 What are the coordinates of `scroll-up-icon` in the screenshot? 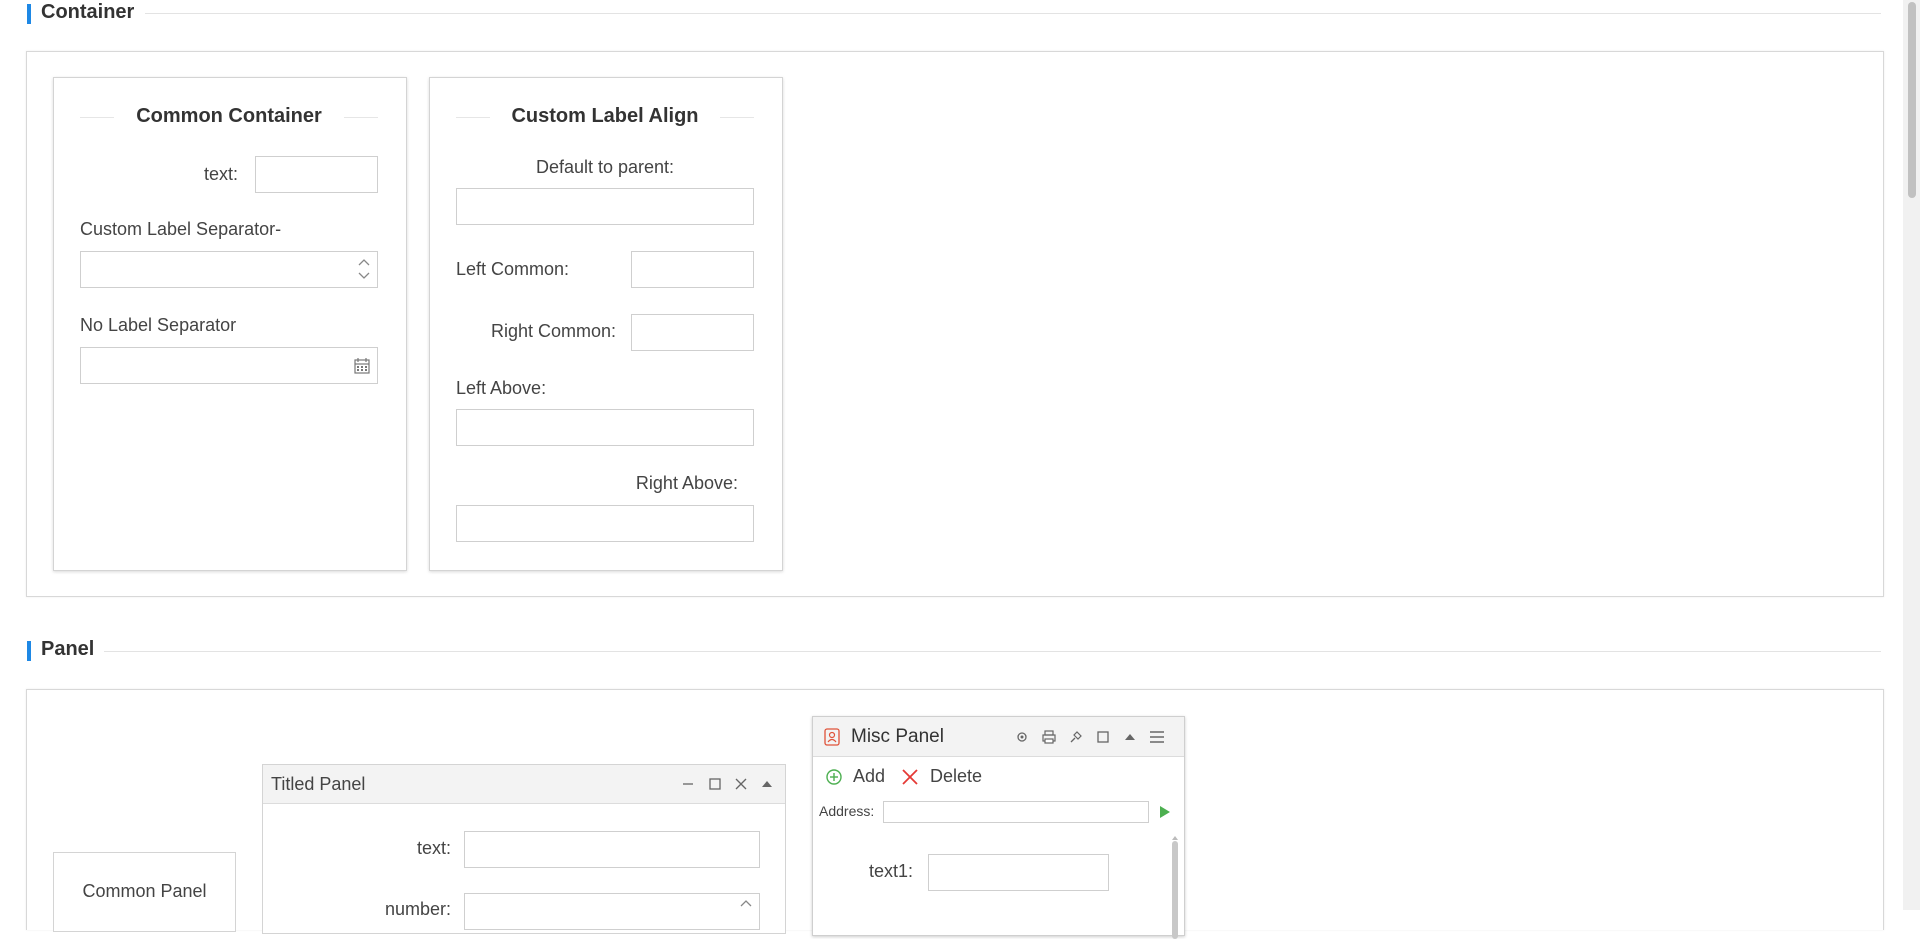 It's located at (1175, 834).